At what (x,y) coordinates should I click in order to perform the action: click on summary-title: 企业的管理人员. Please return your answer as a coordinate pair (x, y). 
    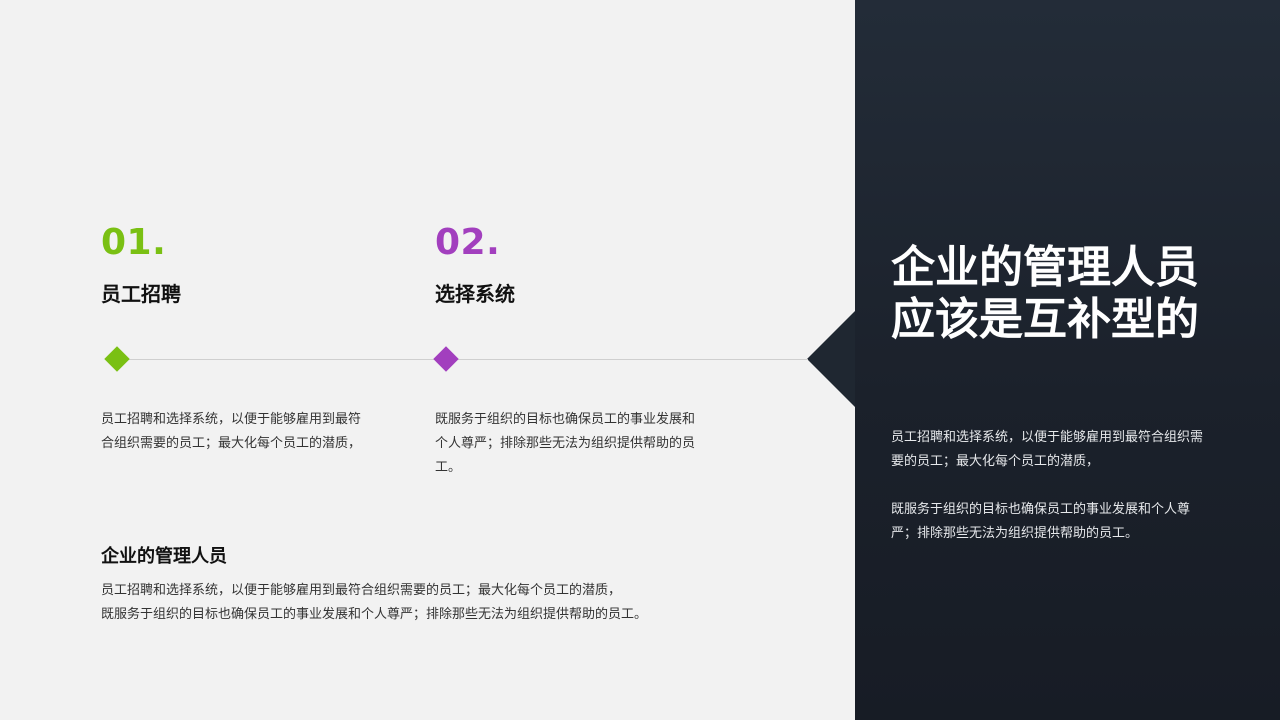
    Looking at the image, I should click on (164, 556).